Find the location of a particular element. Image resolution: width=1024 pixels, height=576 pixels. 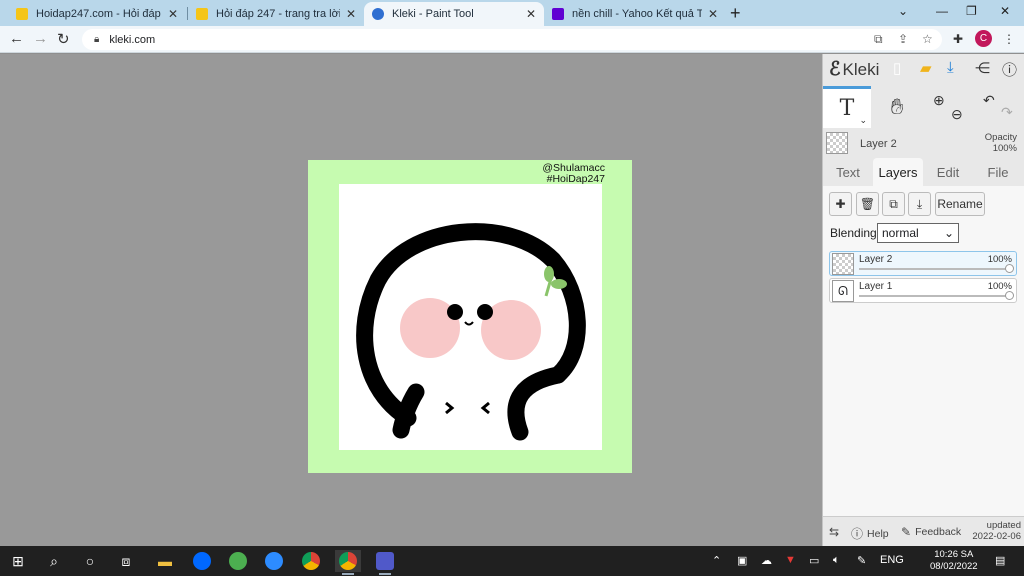

onedrive-icon: ☁︎ is located at coordinates (766, 560).